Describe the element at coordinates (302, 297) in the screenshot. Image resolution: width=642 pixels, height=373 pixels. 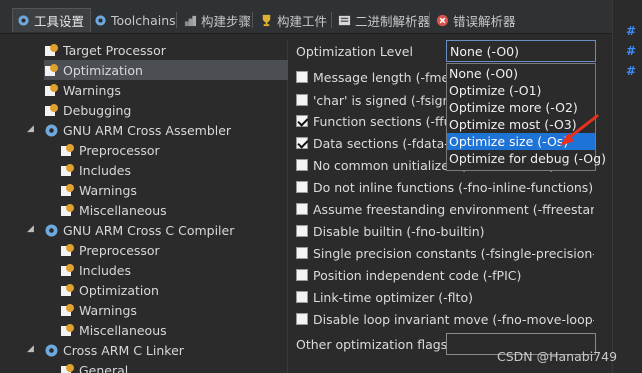
I see `flto-checkbox` at that location.